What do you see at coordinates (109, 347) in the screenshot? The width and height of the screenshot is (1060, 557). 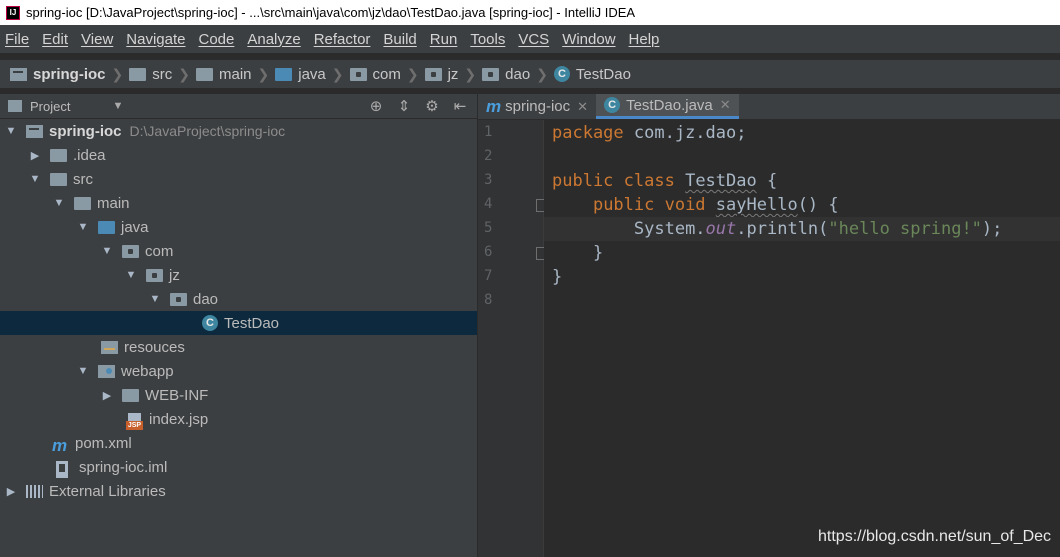 I see `resources-folder-icon` at bounding box center [109, 347].